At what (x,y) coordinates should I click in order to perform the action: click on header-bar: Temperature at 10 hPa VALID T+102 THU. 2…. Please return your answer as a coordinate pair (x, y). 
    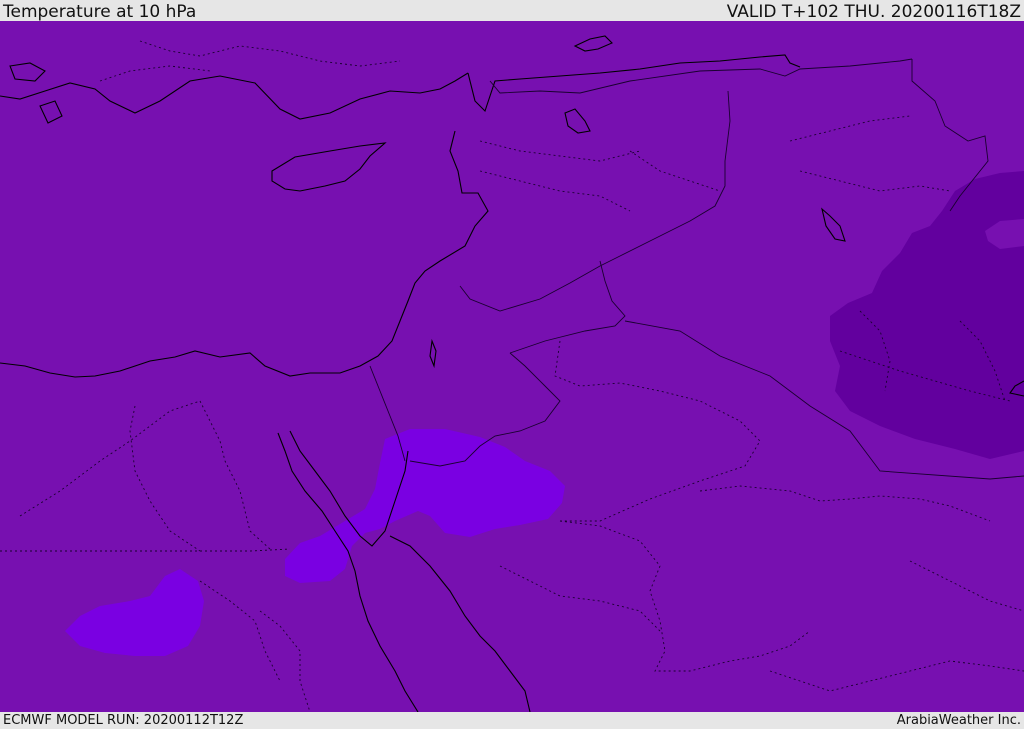
    Looking at the image, I should click on (512, 10).